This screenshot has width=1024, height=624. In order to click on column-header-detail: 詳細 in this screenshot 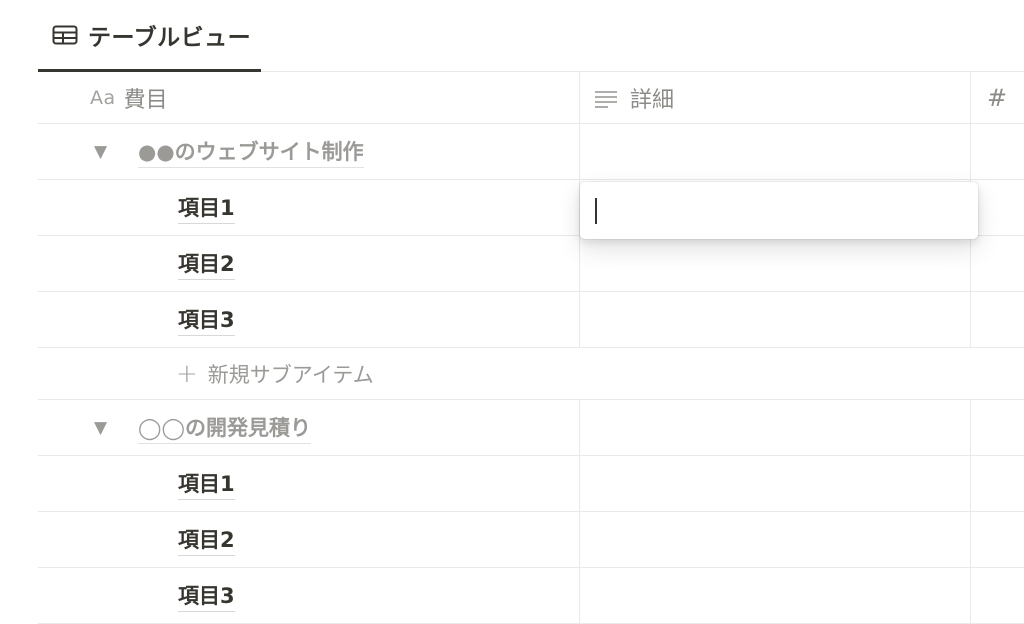, I will do `click(775, 97)`.